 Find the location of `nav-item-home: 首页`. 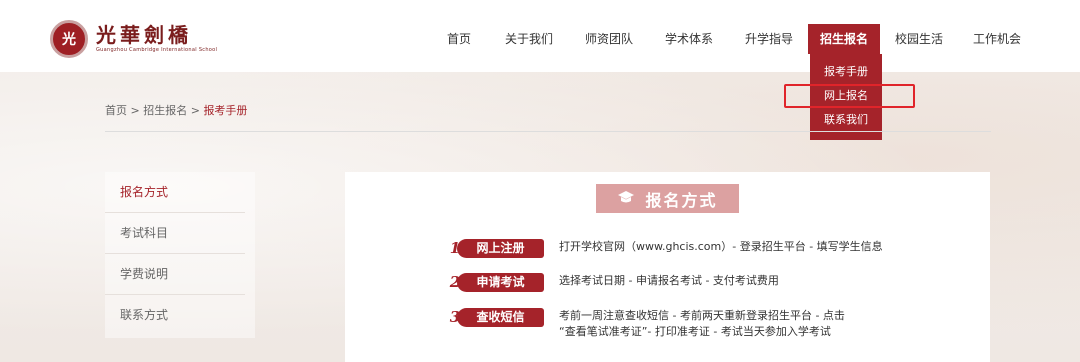

nav-item-home: 首页 is located at coordinates (459, 39).